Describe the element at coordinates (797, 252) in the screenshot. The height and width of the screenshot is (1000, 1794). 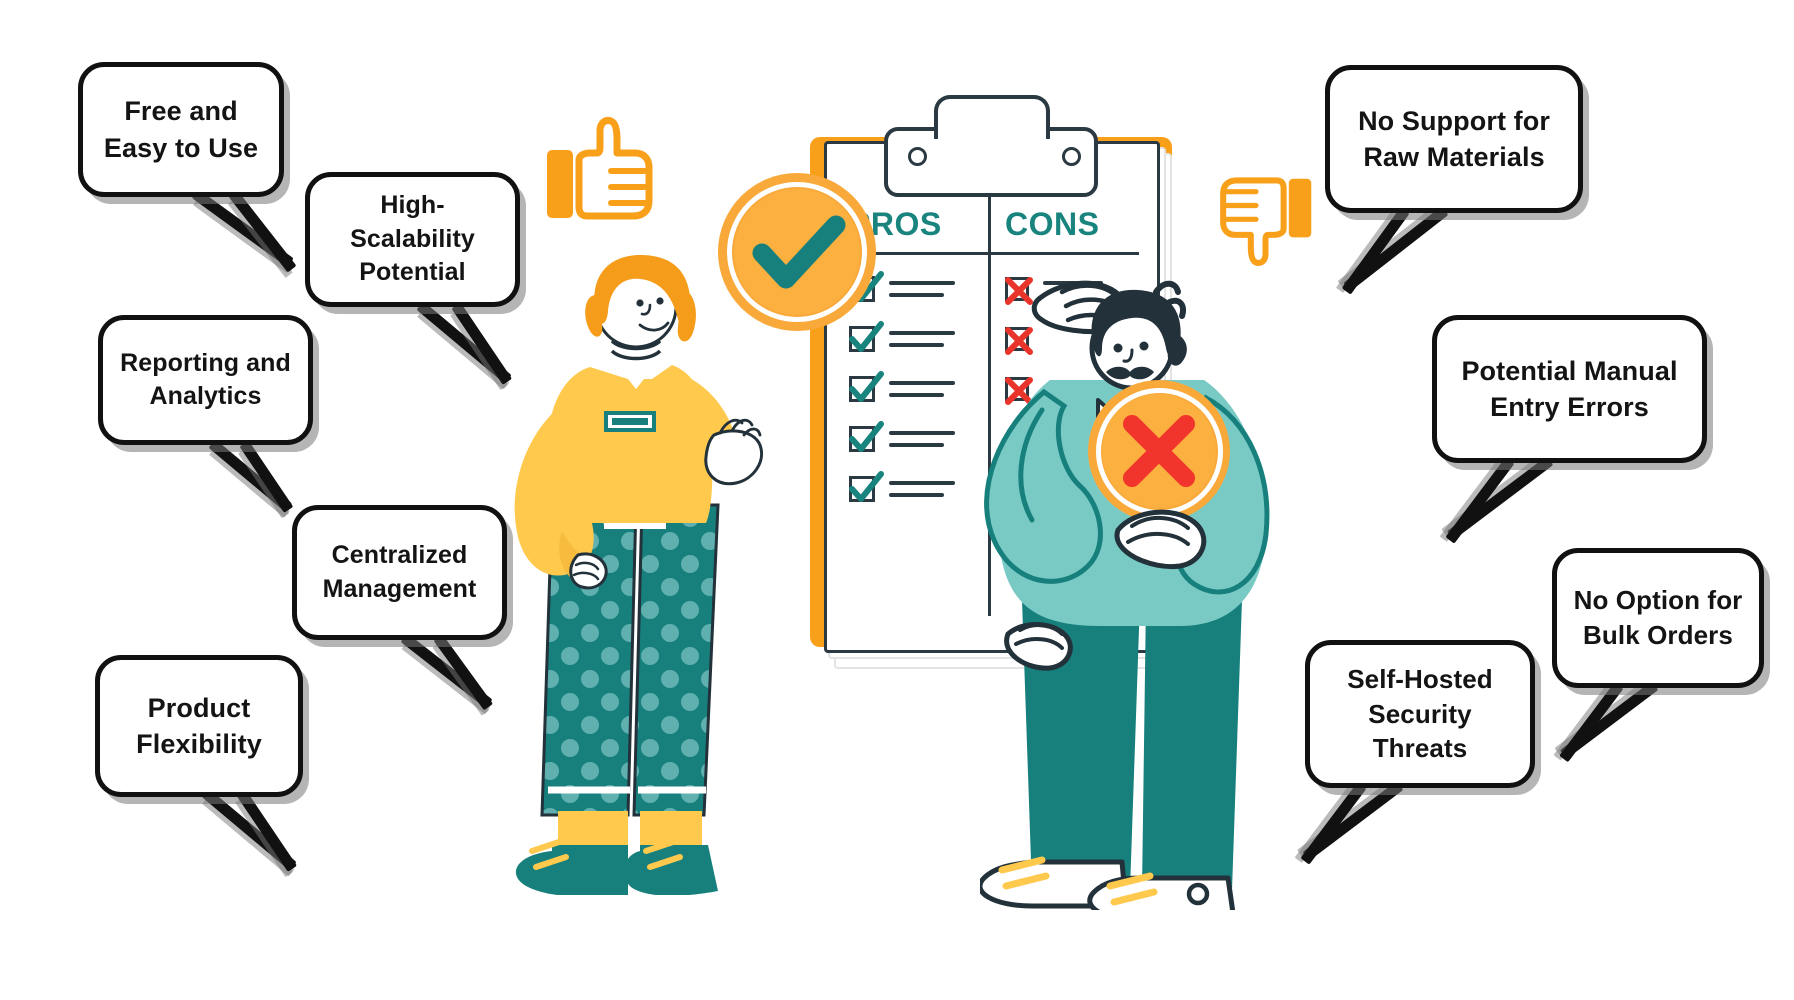
I see `check-circle-badge` at that location.